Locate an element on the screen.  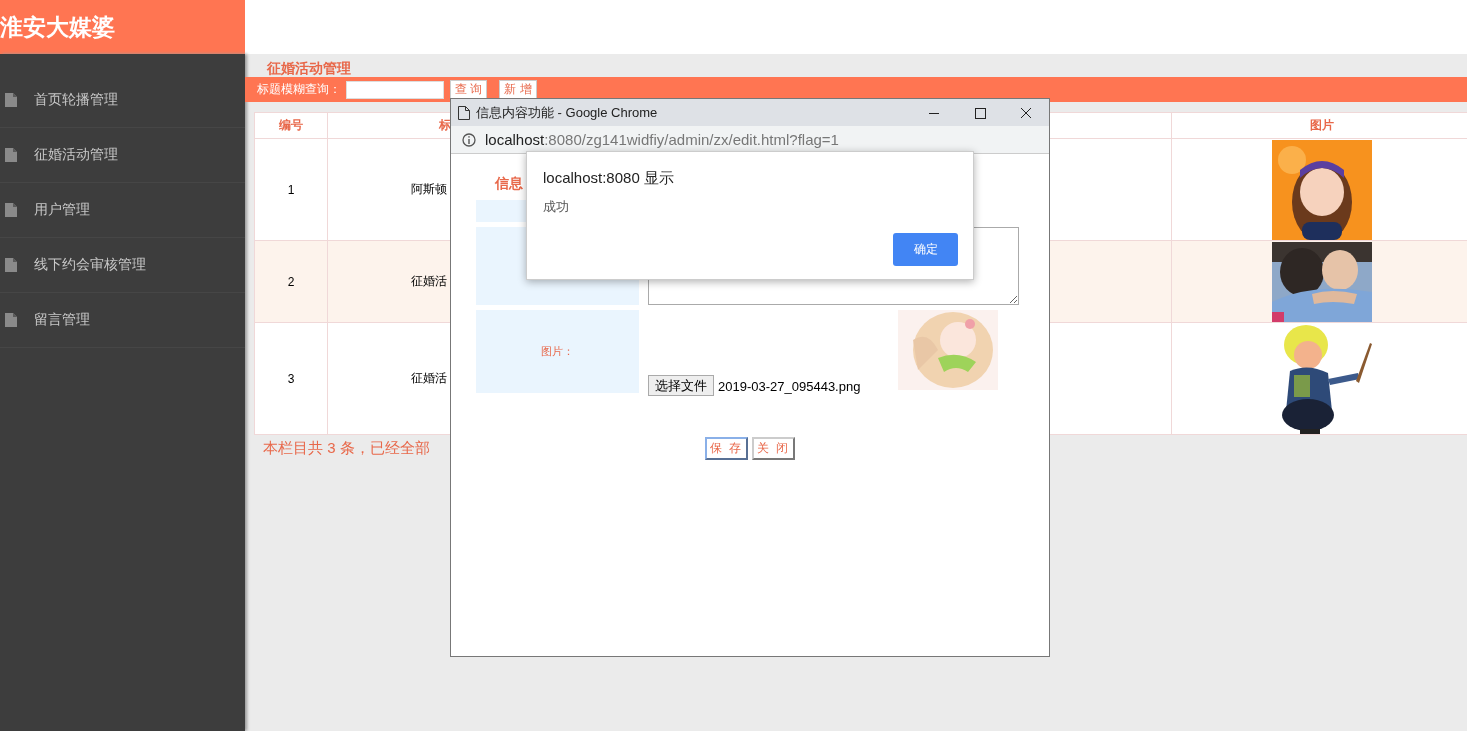
sidebar-item: 征婚活动管理 is located at coordinates (122, 155).